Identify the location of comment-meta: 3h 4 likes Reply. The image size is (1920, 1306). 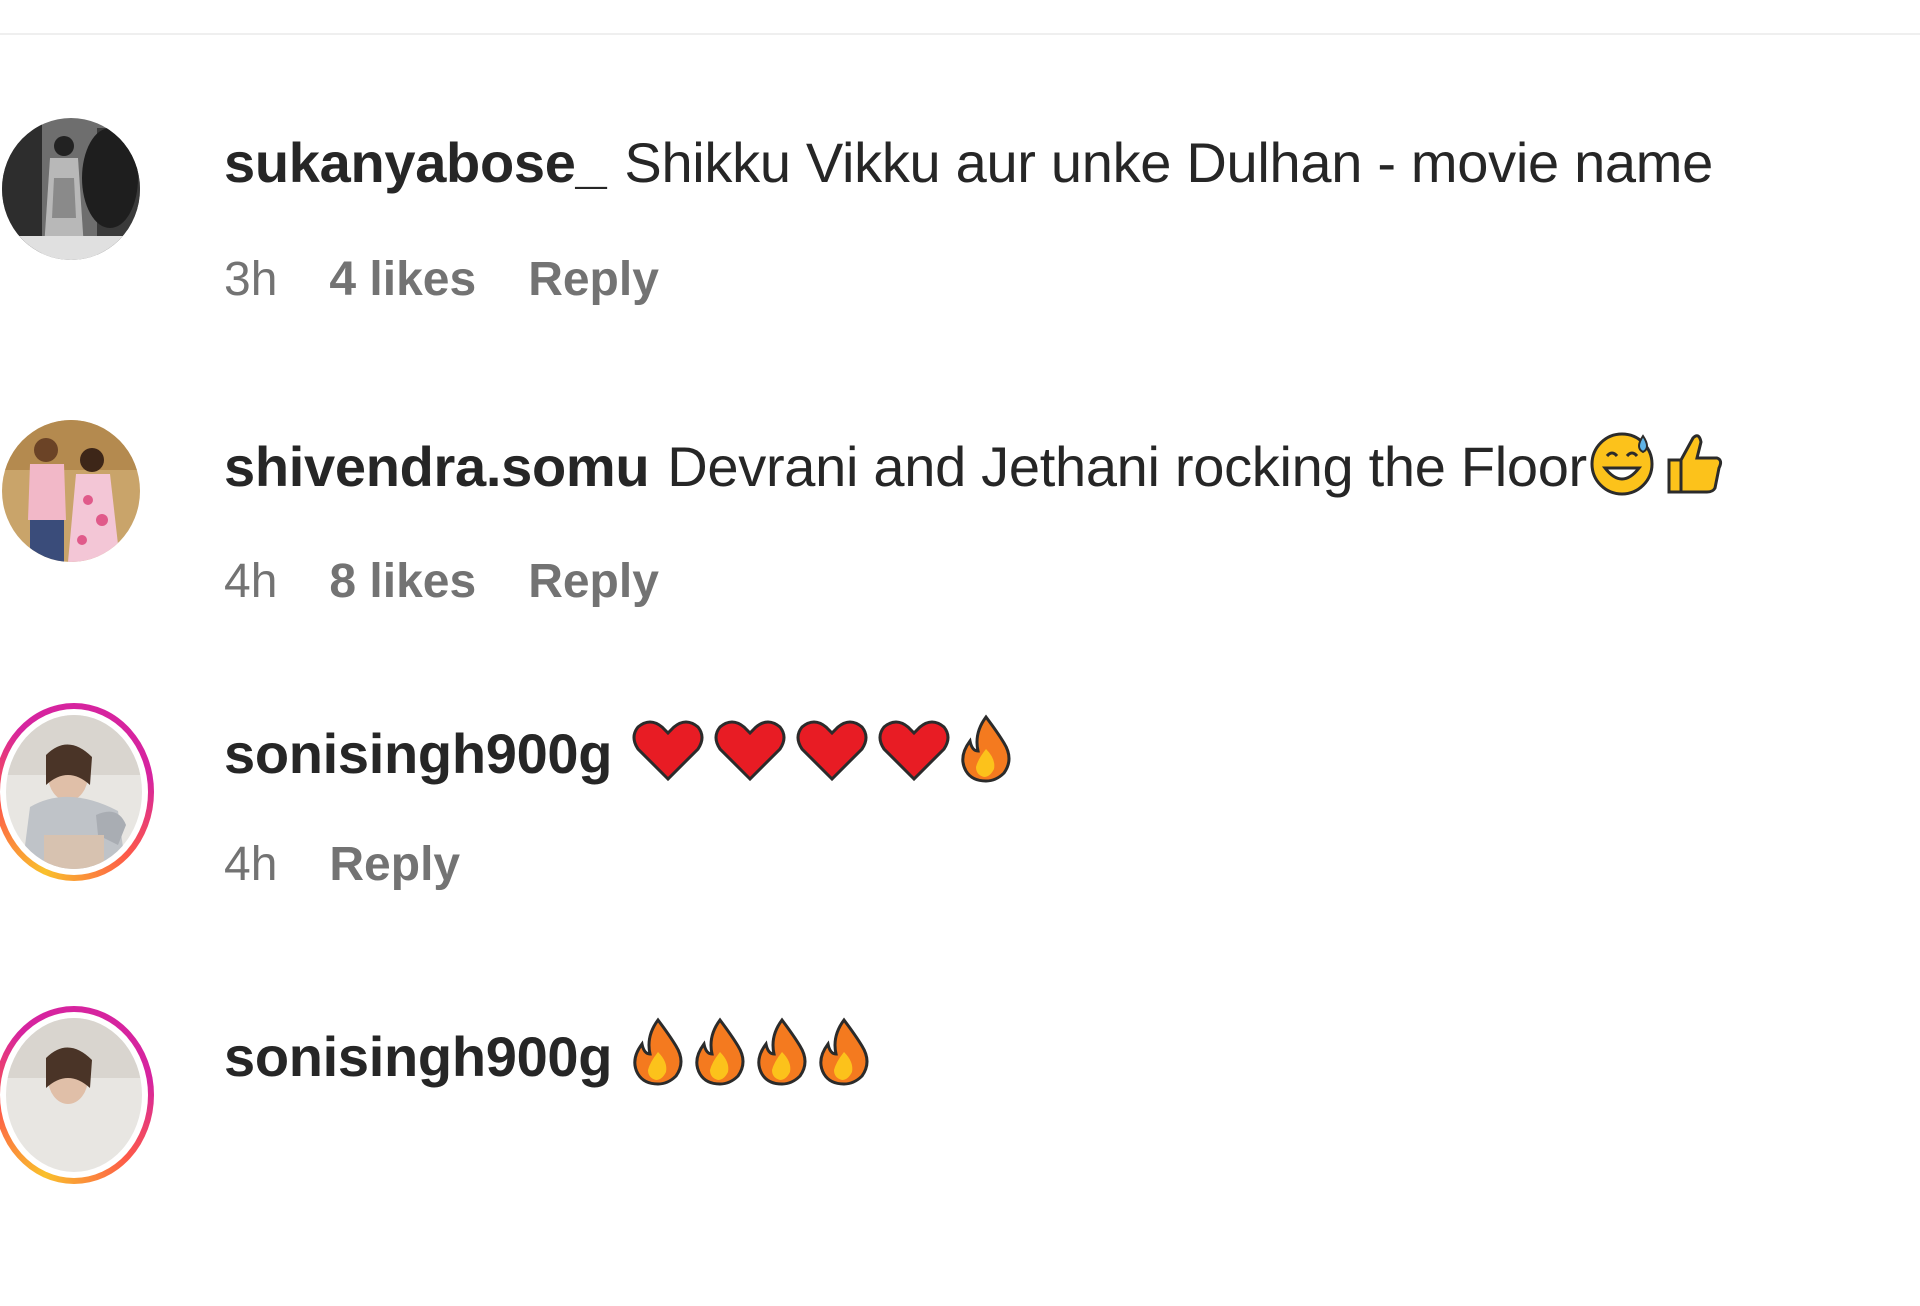
(467, 280).